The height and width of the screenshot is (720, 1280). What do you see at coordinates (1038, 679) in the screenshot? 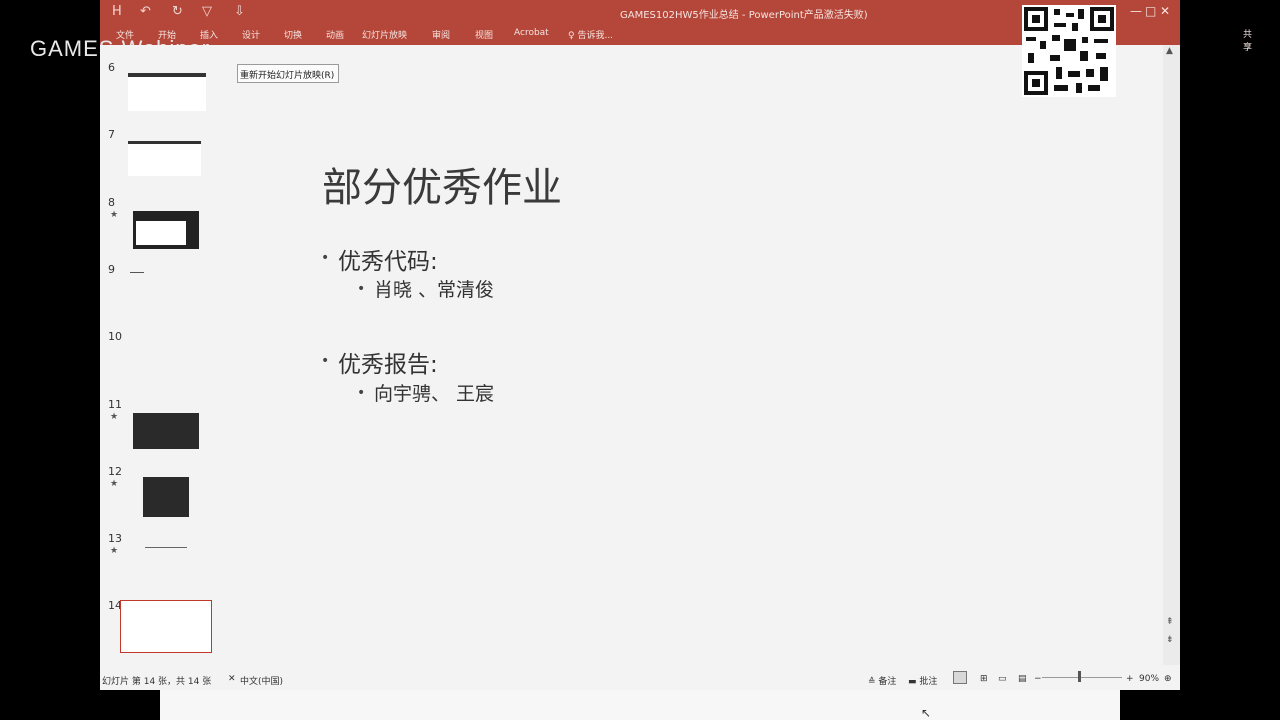
I see `zoom-out-button: −` at bounding box center [1038, 679].